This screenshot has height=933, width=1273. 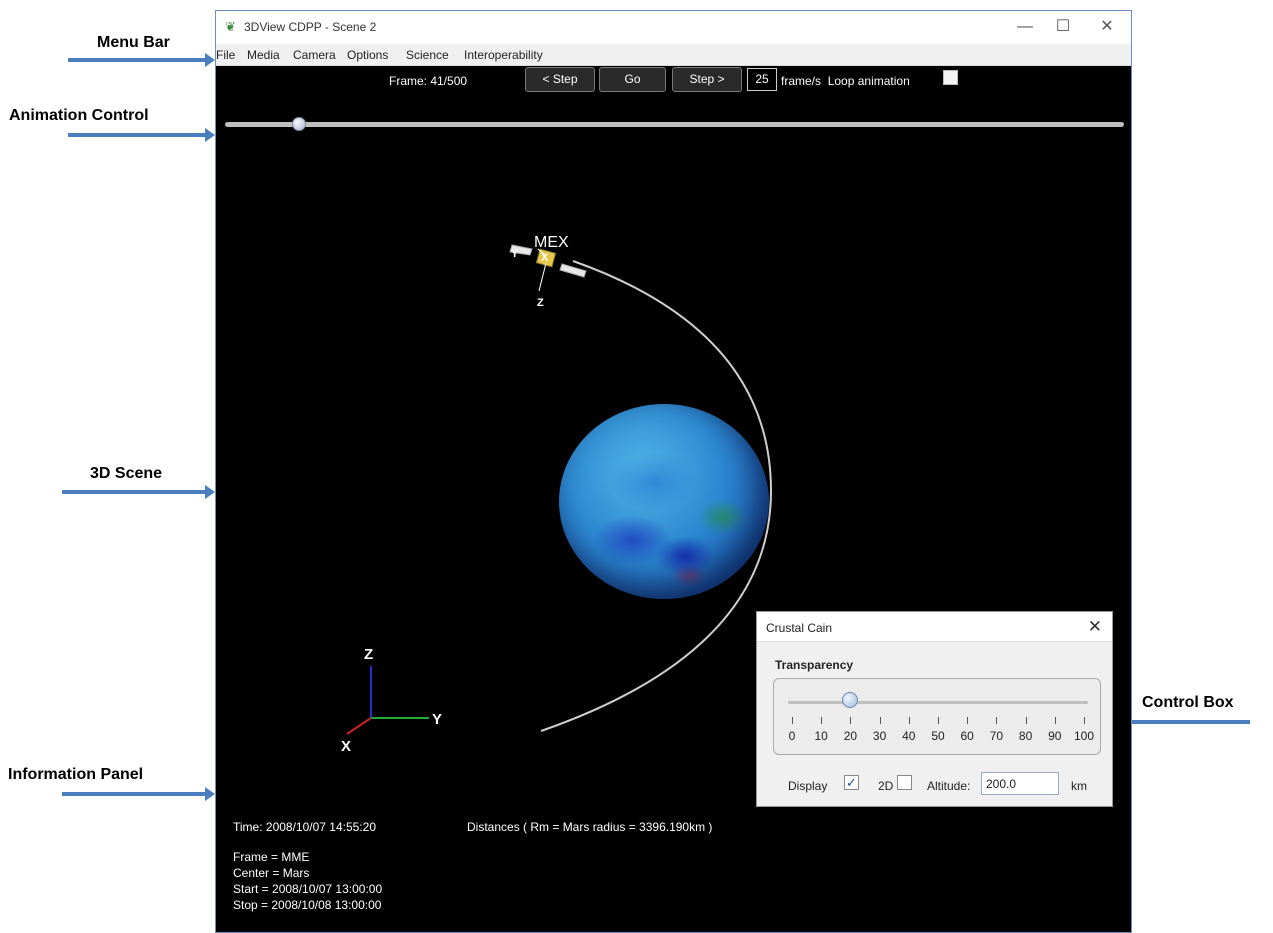 What do you see at coordinates (304, 827) in the screenshot?
I see `info-time: Time: 2008/10/07 14:55:20` at bounding box center [304, 827].